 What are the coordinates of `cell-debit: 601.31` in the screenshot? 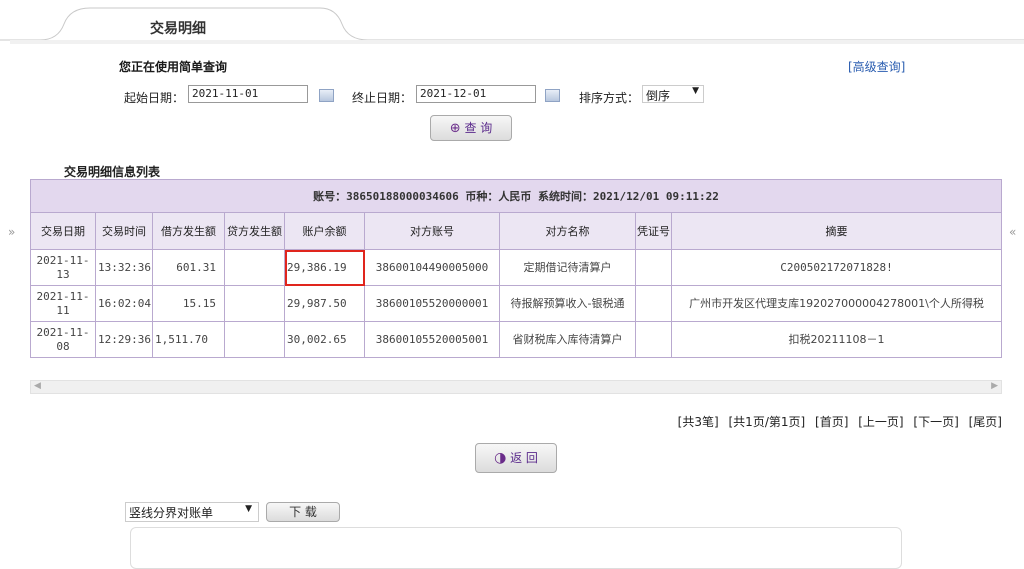 It's located at (188, 267).